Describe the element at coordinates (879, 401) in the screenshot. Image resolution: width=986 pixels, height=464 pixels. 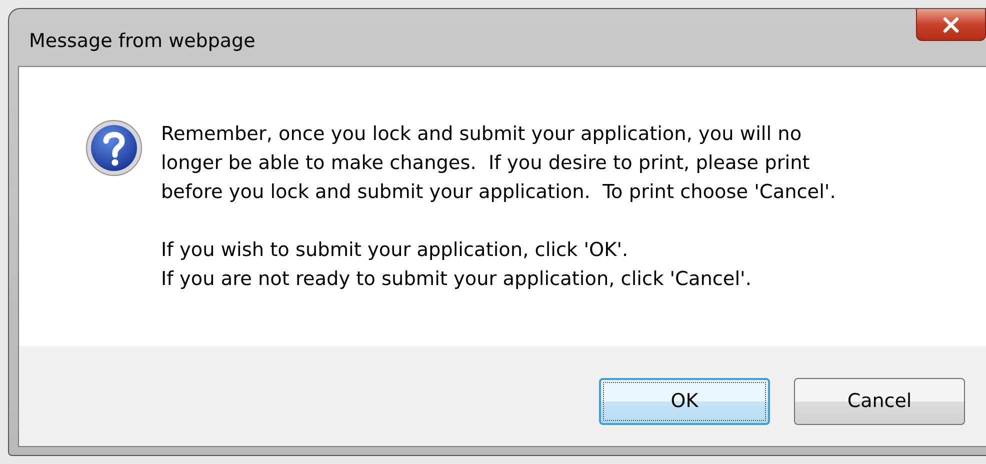
I see `dialog-button: Cancel` at that location.